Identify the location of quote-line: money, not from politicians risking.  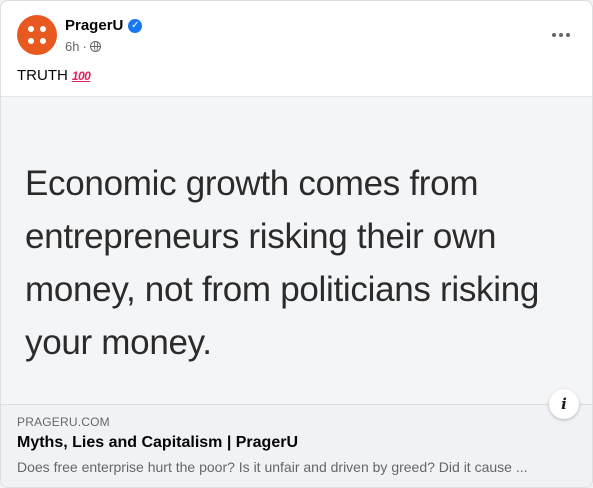
(282, 289).